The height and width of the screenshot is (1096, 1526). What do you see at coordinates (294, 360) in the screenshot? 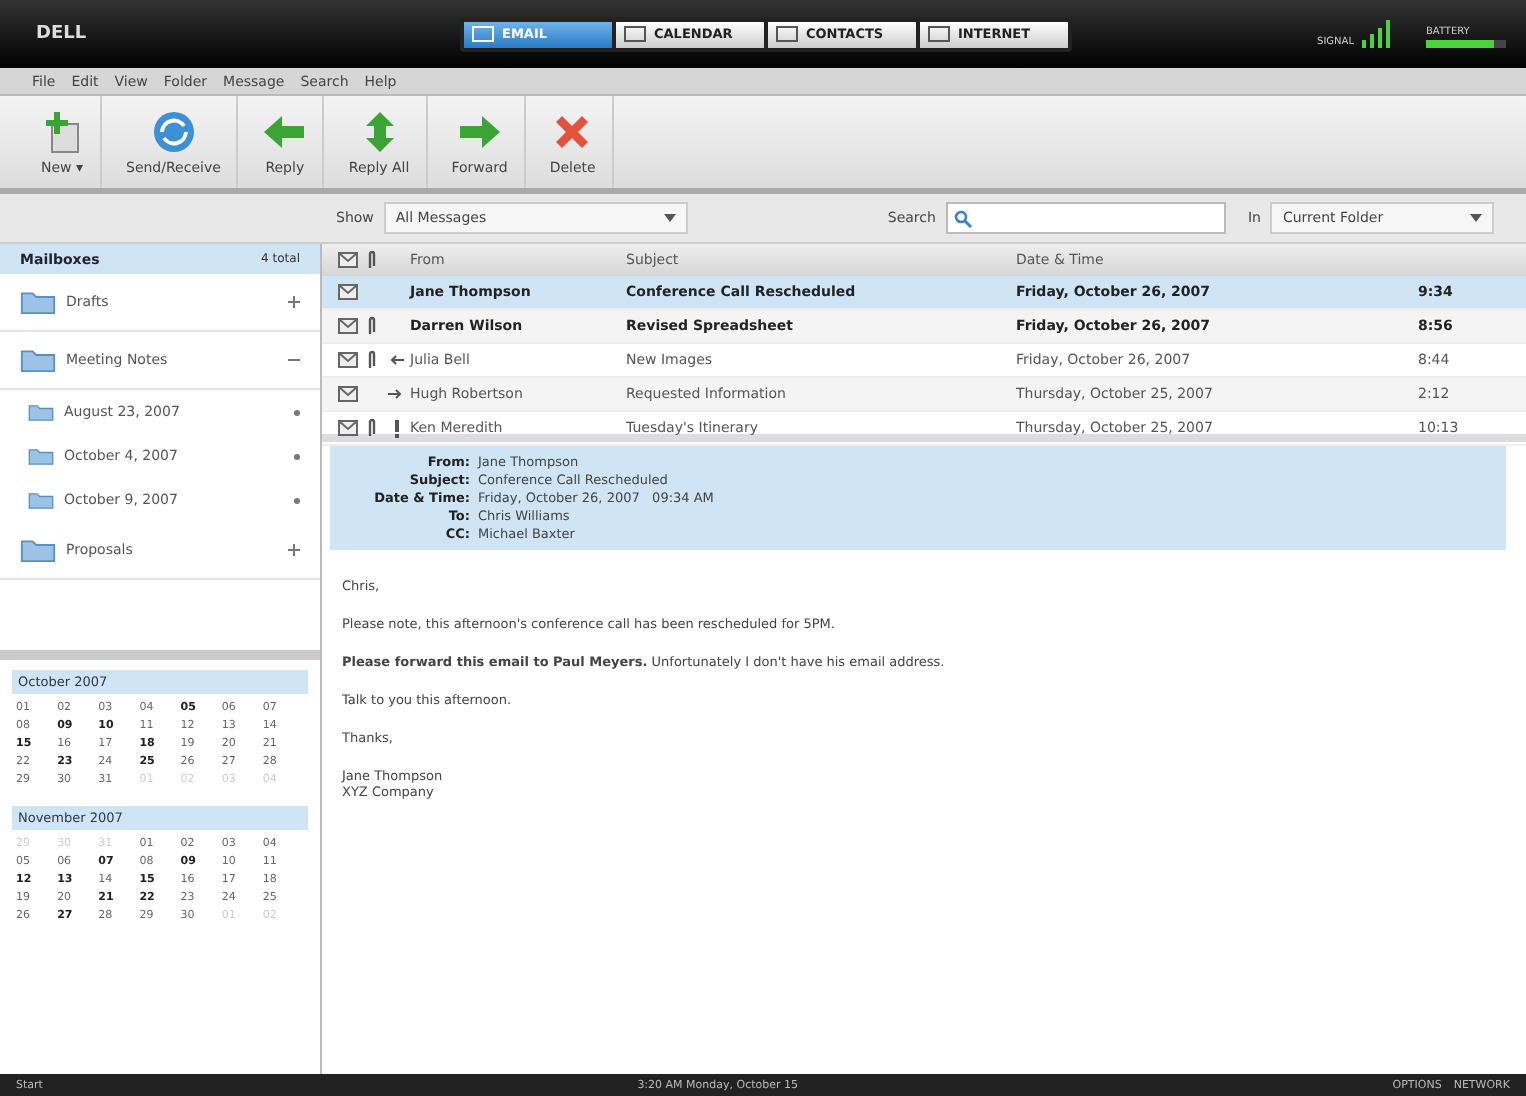
I see `collapse-icon` at bounding box center [294, 360].